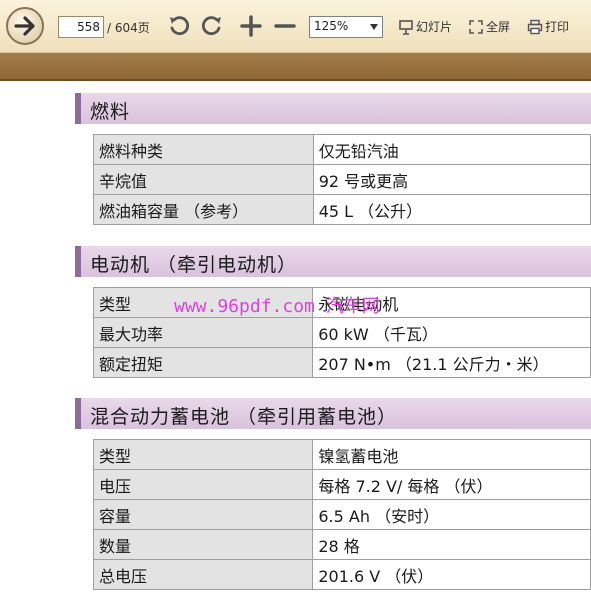  I want to click on spec-value: 每格 7.2 V/ 每格 （伏）, so click(451, 484).